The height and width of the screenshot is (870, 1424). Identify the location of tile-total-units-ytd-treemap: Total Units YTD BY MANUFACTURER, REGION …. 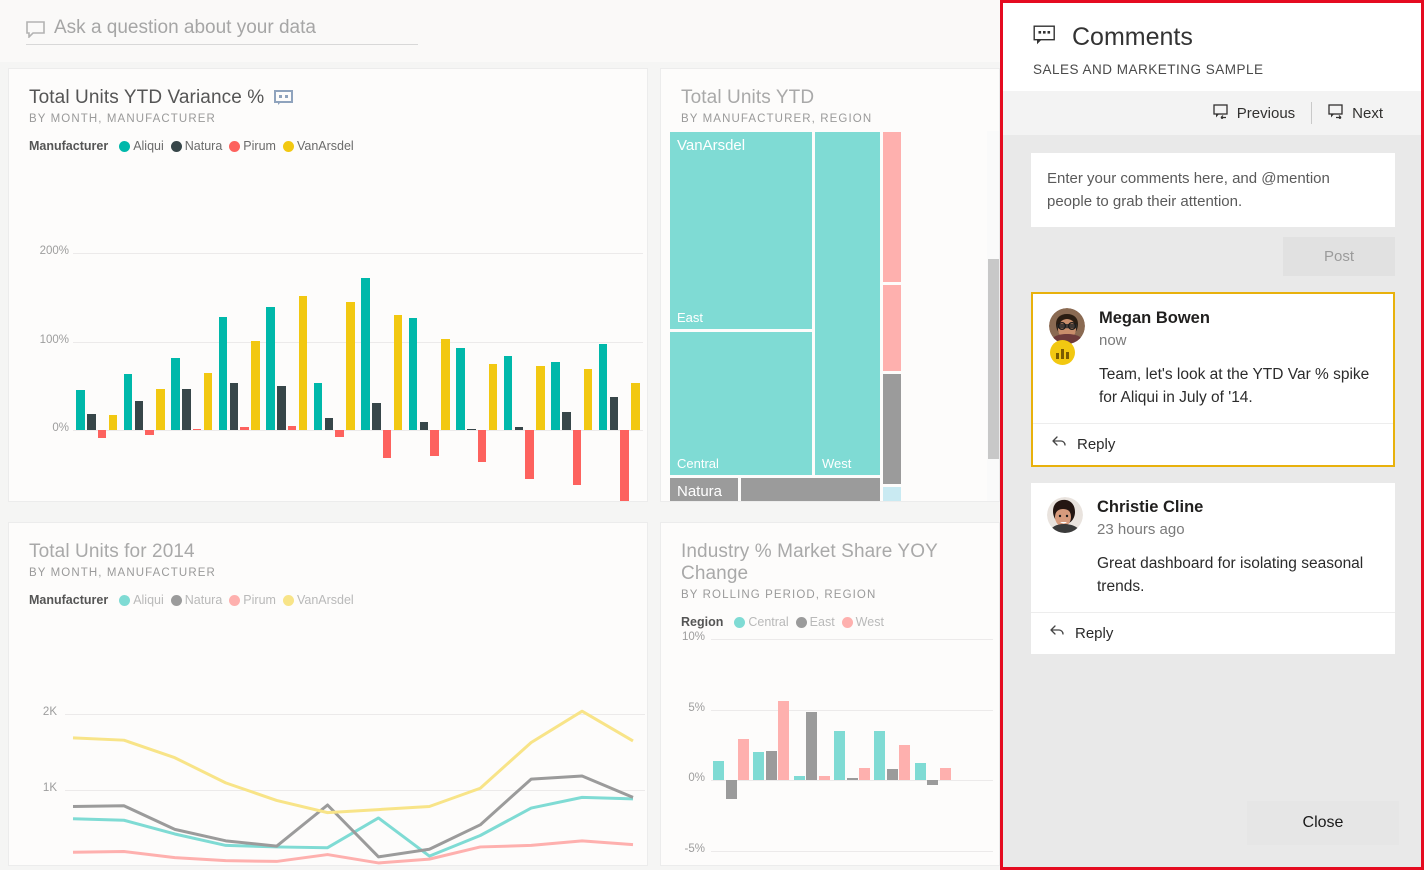
(830, 285).